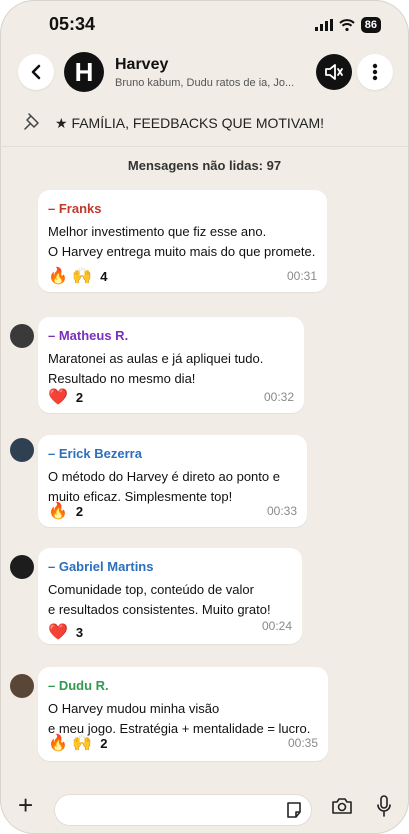 The height and width of the screenshot is (834, 409). I want to click on message-line: O método do Harvey é direto ao ponto e, so click(164, 476).